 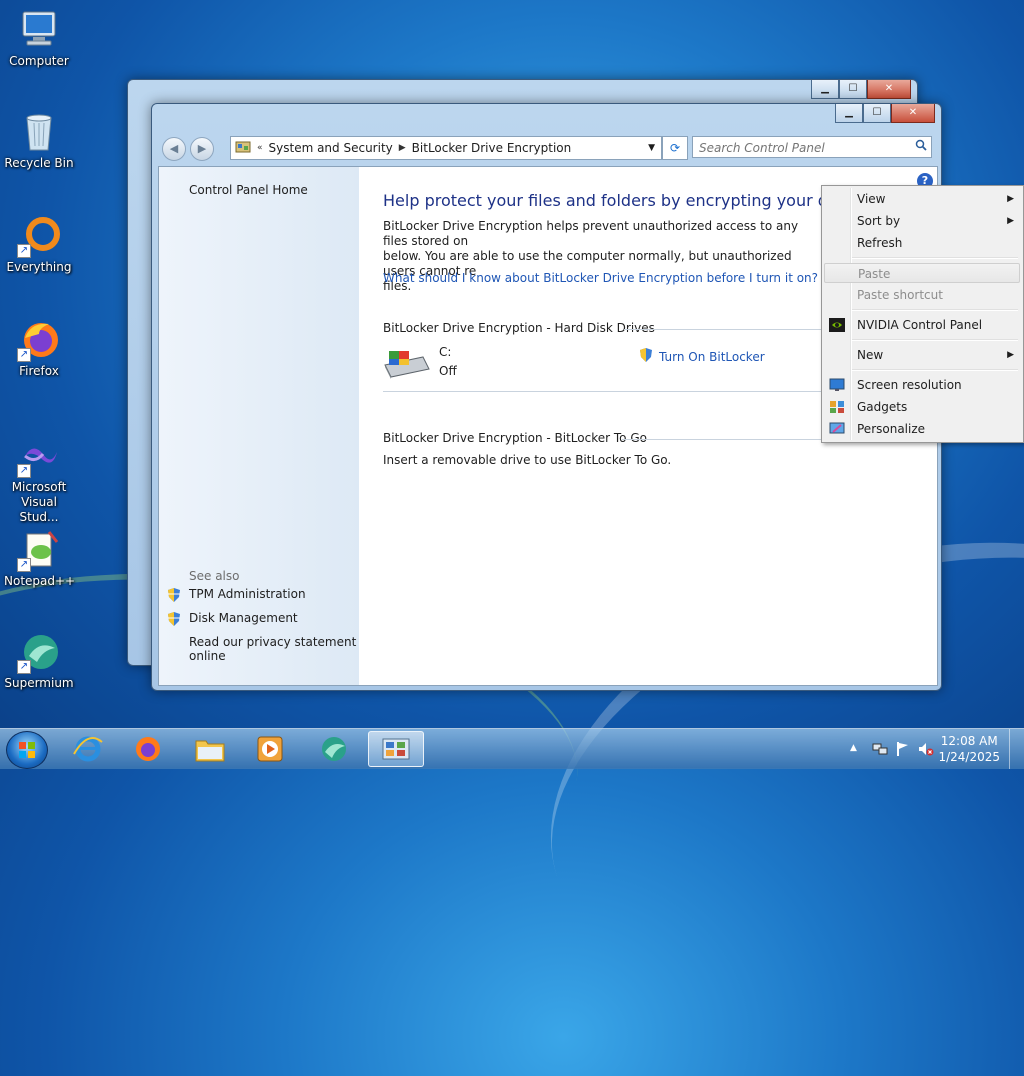 I want to click on show-hidden-icons-arrow: ▲, so click(x=853, y=748).